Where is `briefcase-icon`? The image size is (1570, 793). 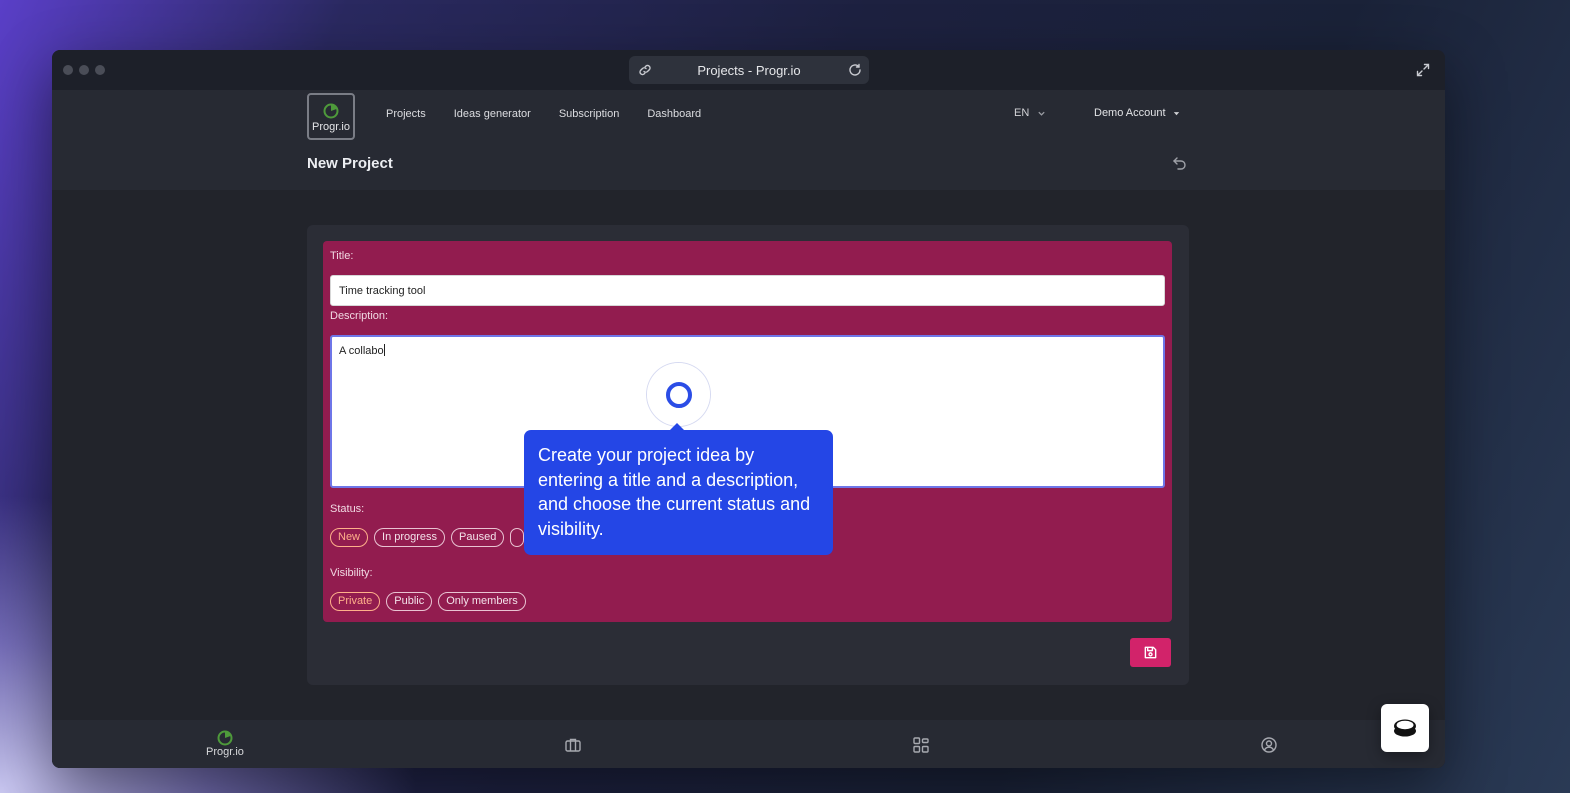
briefcase-icon is located at coordinates (573, 745).